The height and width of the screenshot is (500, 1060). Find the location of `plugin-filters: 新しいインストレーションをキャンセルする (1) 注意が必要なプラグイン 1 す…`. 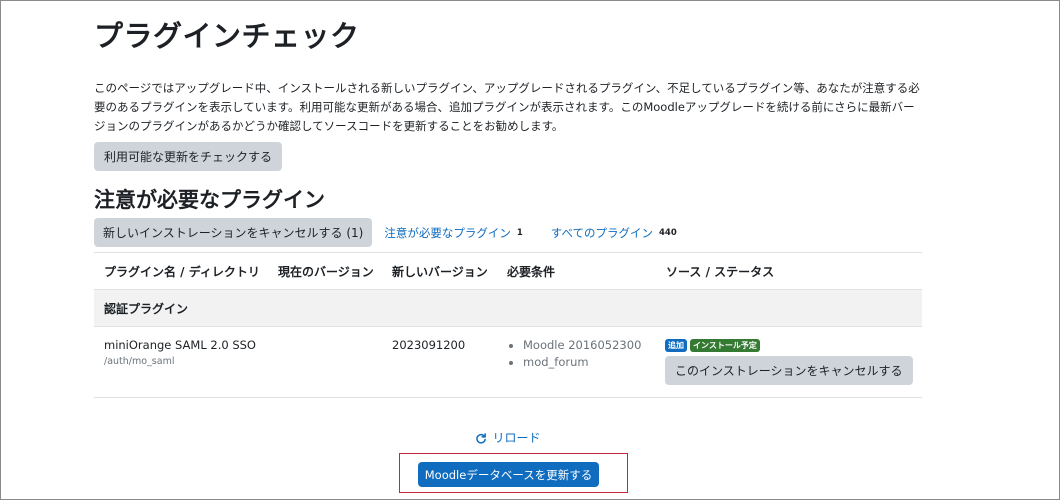

plugin-filters: 新しいインストレーションをキャンセルする (1) 注意が必要なプラグイン 1 す… is located at coordinates (399, 232).